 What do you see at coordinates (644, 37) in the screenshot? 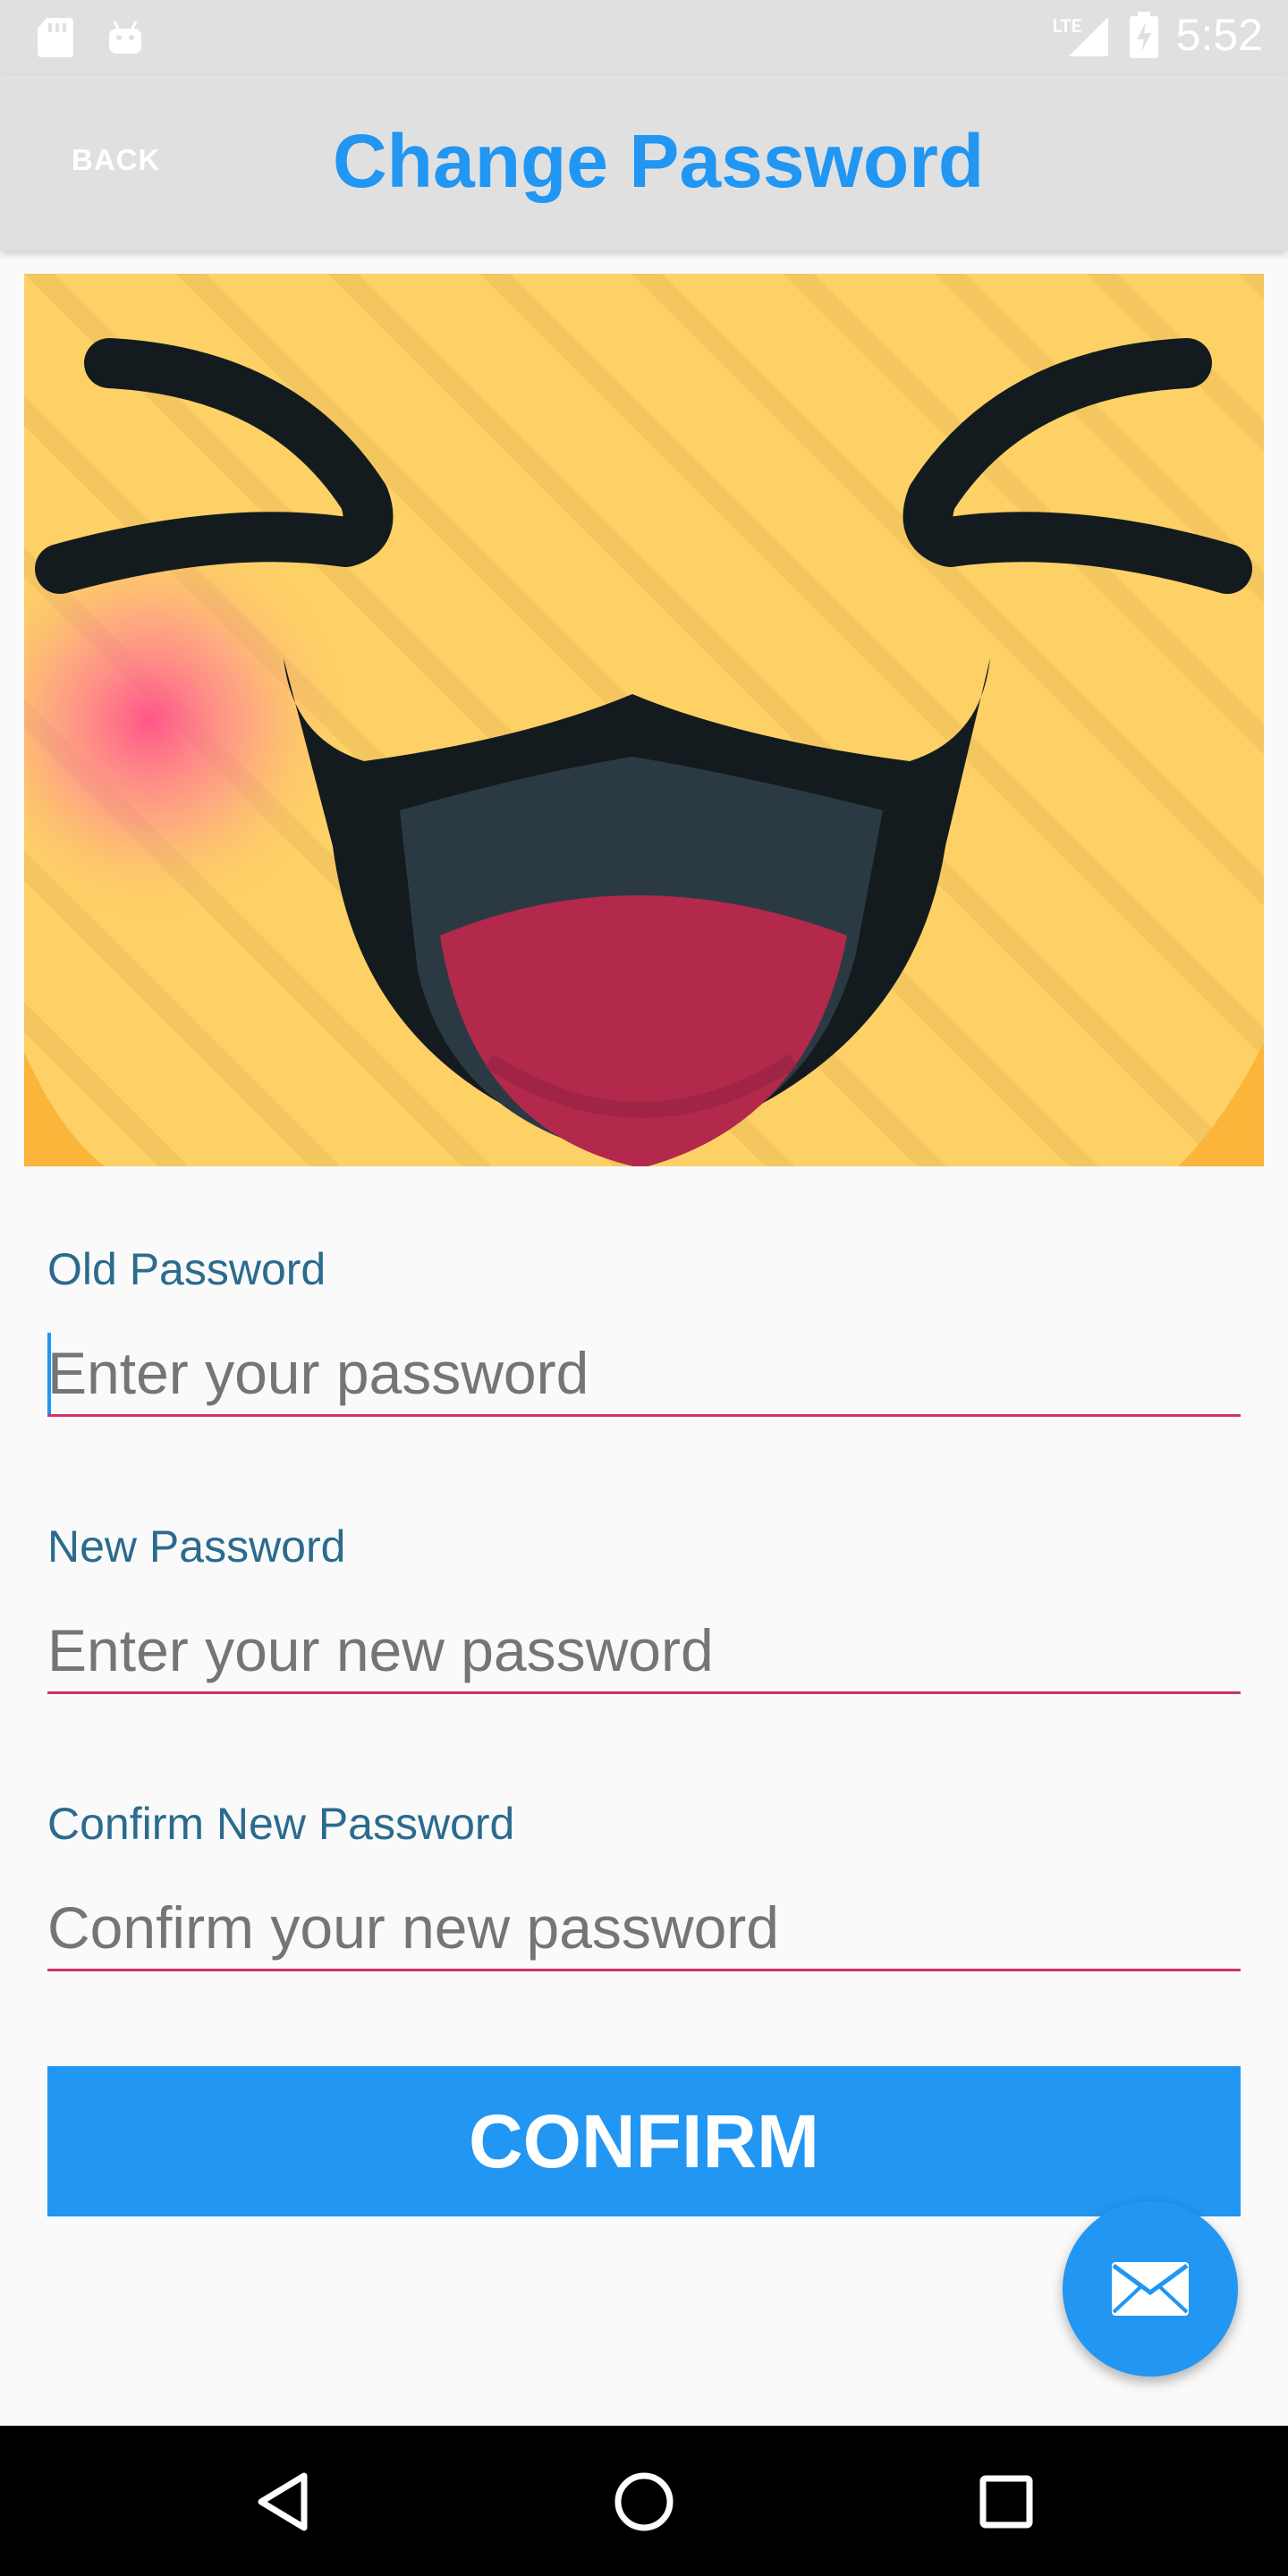
I see `status-bar: LTE 5:52` at bounding box center [644, 37].